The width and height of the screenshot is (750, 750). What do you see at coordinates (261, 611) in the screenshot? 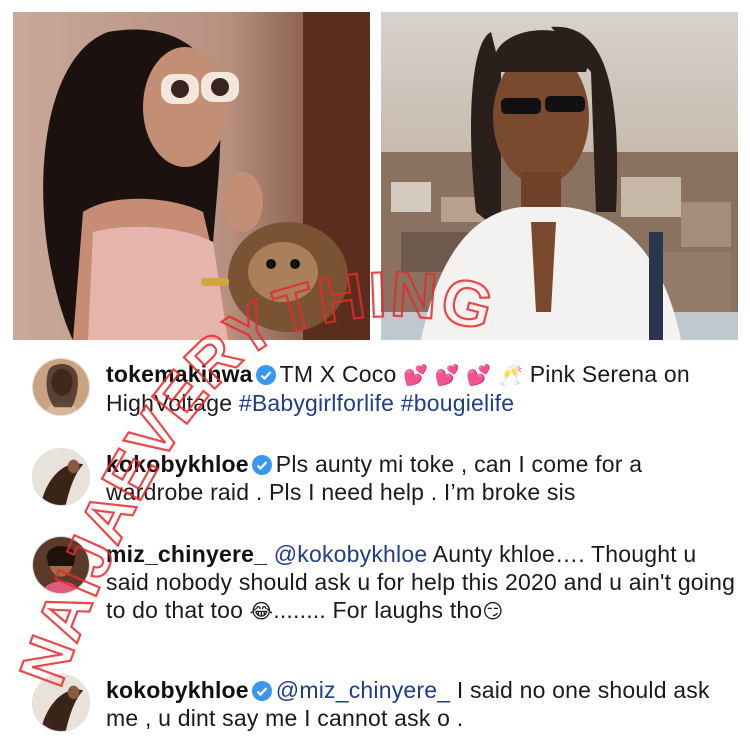
I see `laughing-emoji: 😂` at bounding box center [261, 611].